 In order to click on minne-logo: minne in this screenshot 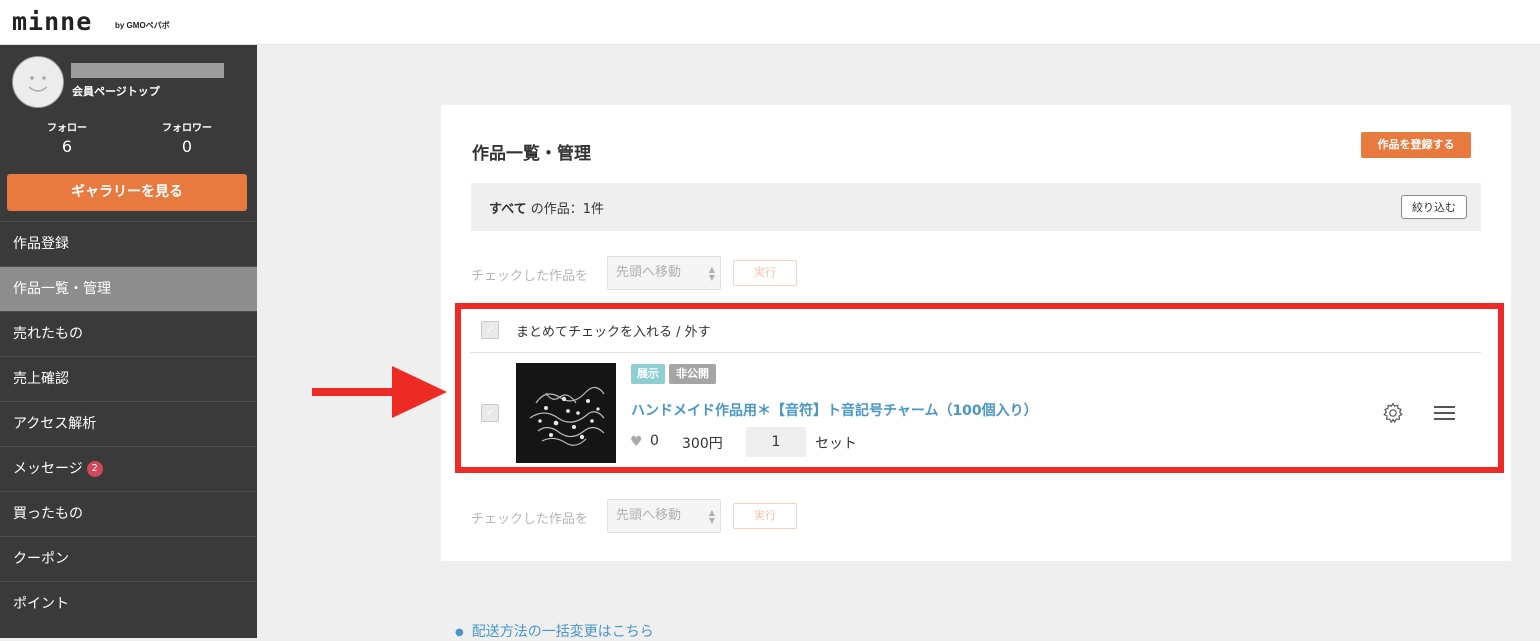, I will do `click(52, 21)`.